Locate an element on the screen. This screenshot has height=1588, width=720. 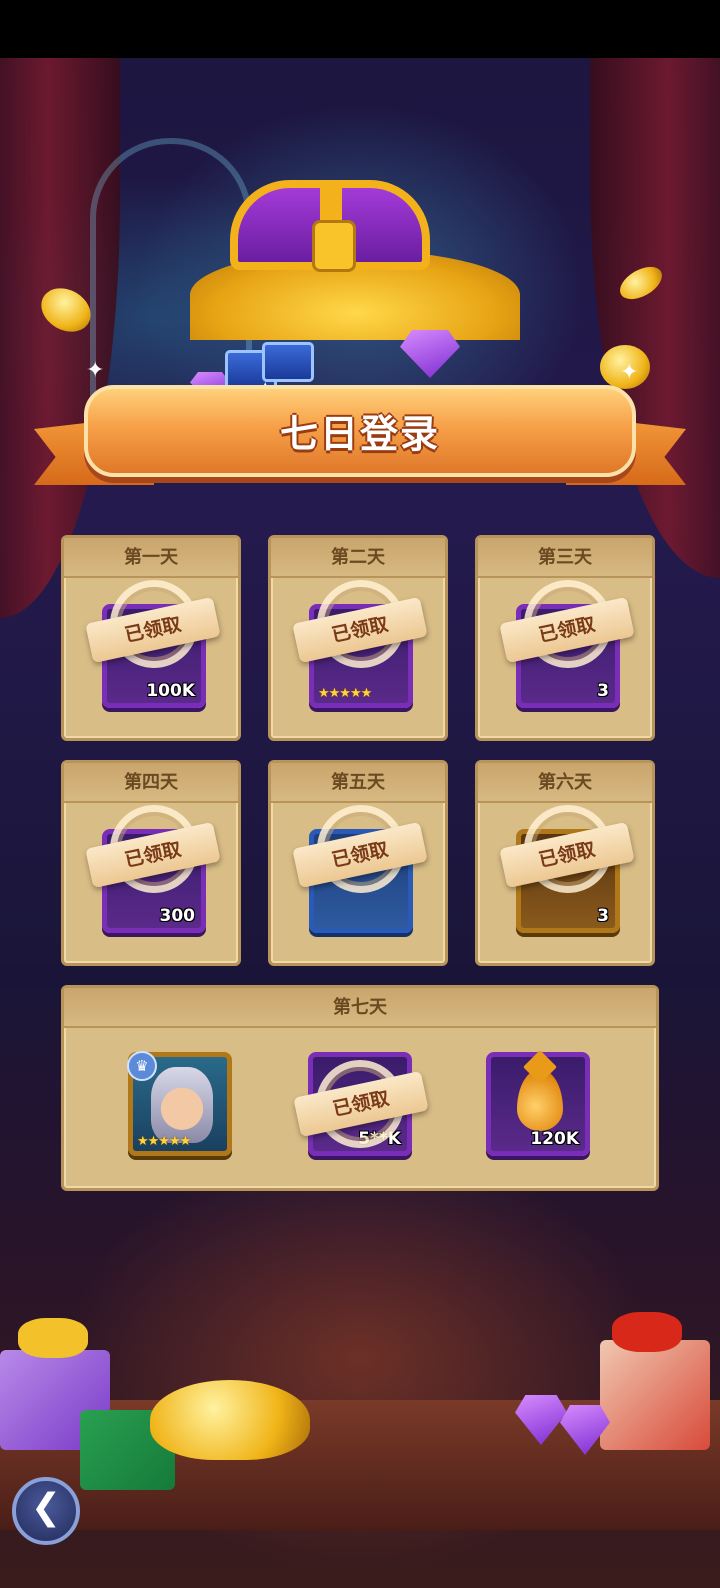
crown-icon: ♛ is located at coordinates (142, 1066).